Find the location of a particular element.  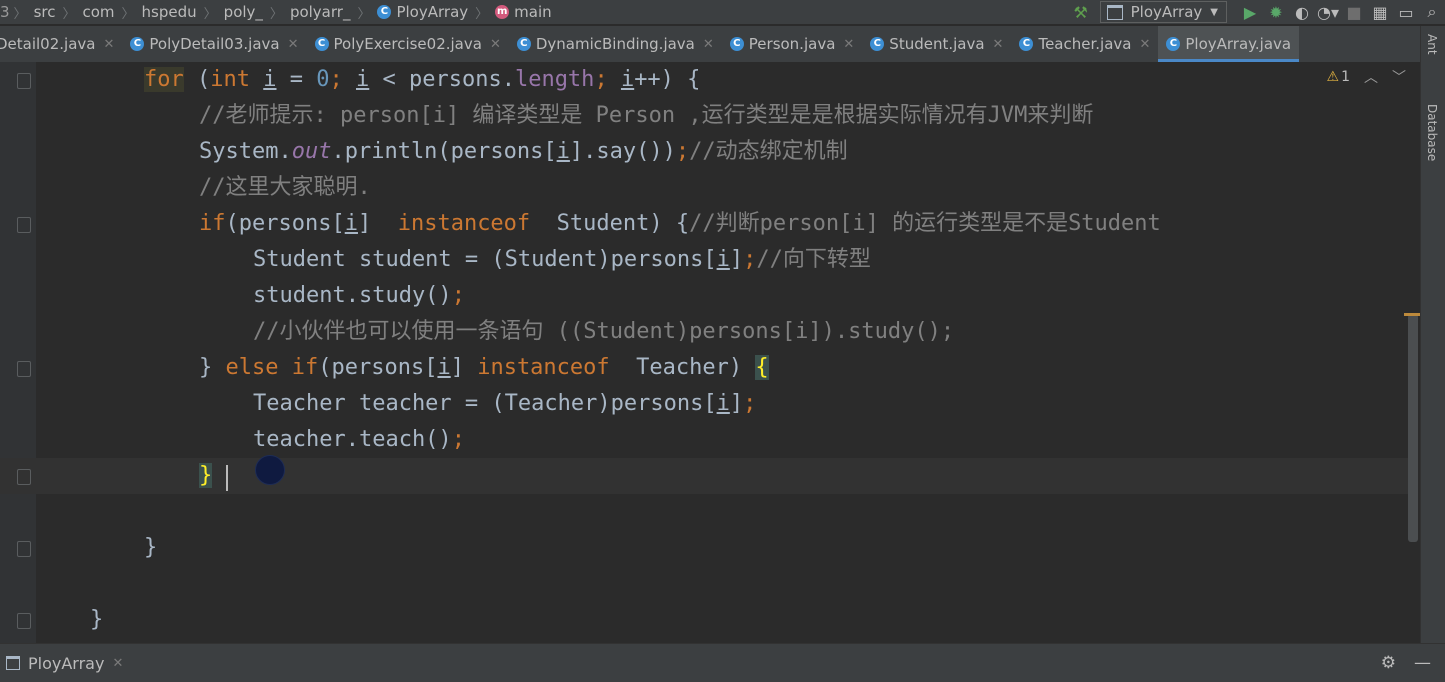

main-toolbar: ⚒ PloyArray ▼ ▶ ✹ ◐ ◔▾ ■ ▦ ▭ ⌕ is located at coordinates (1256, 12).